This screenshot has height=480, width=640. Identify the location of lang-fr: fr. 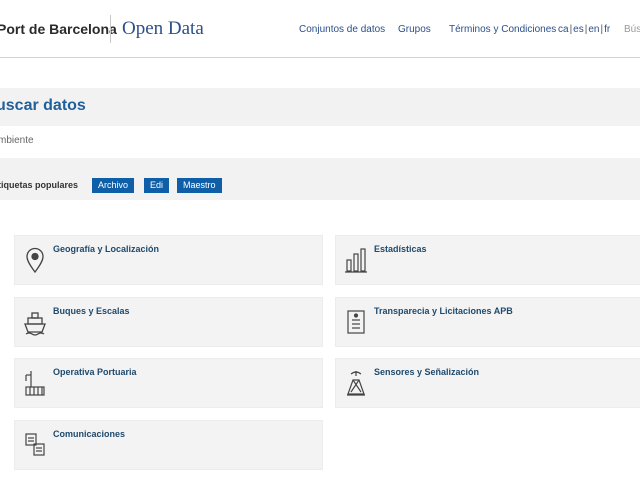
(607, 29).